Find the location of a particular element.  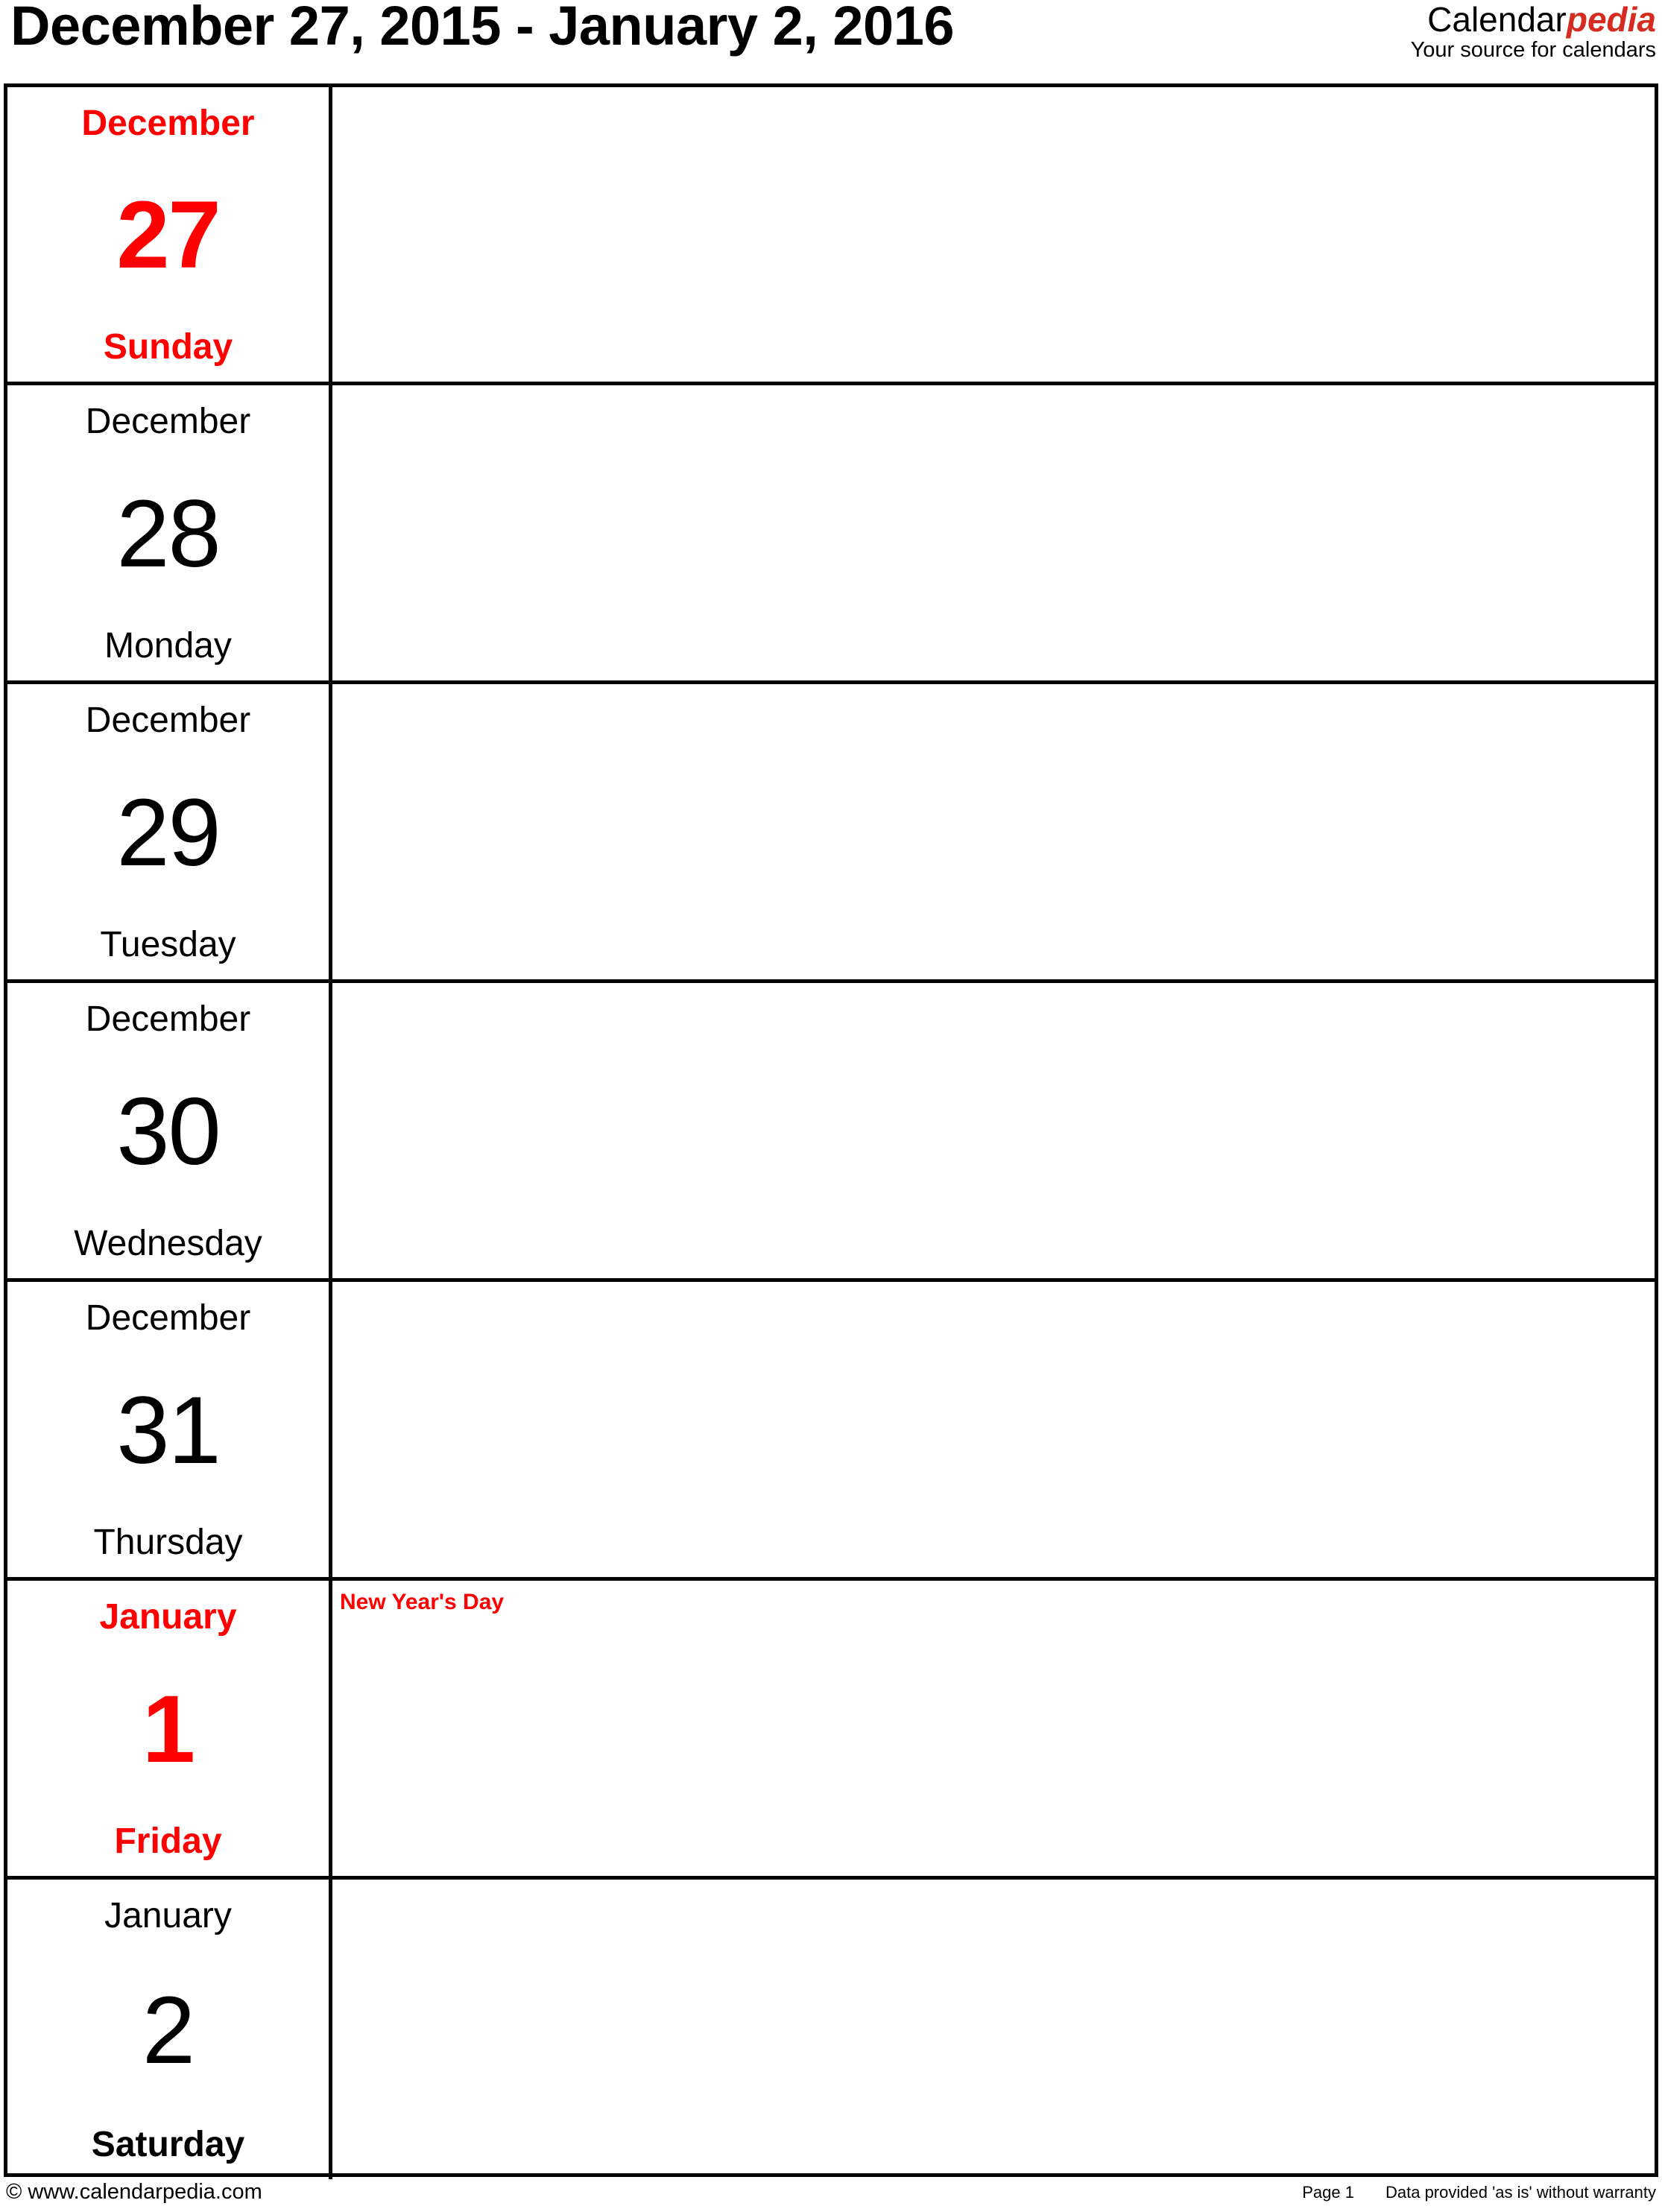

day-weekday: Tuesday is located at coordinates (168, 944).